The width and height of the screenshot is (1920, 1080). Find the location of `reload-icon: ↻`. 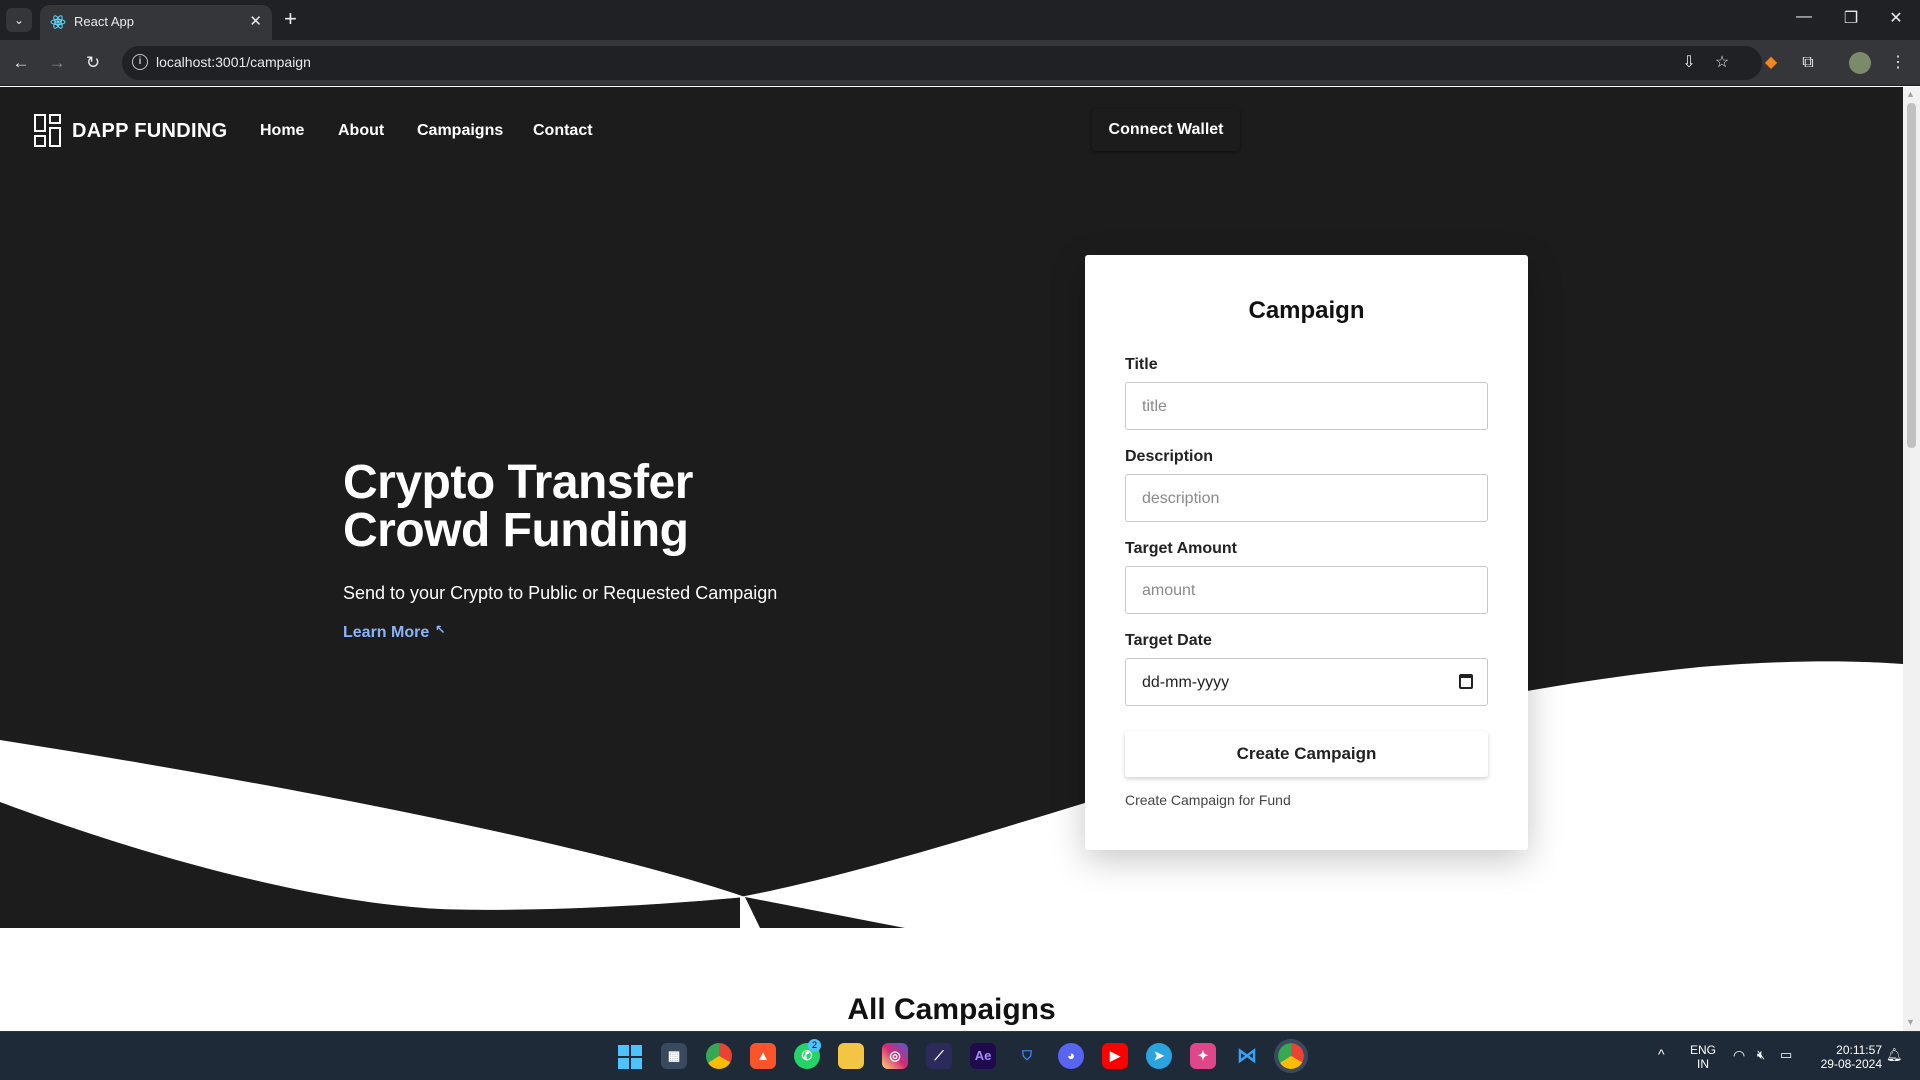

reload-icon: ↻ is located at coordinates (93, 63).